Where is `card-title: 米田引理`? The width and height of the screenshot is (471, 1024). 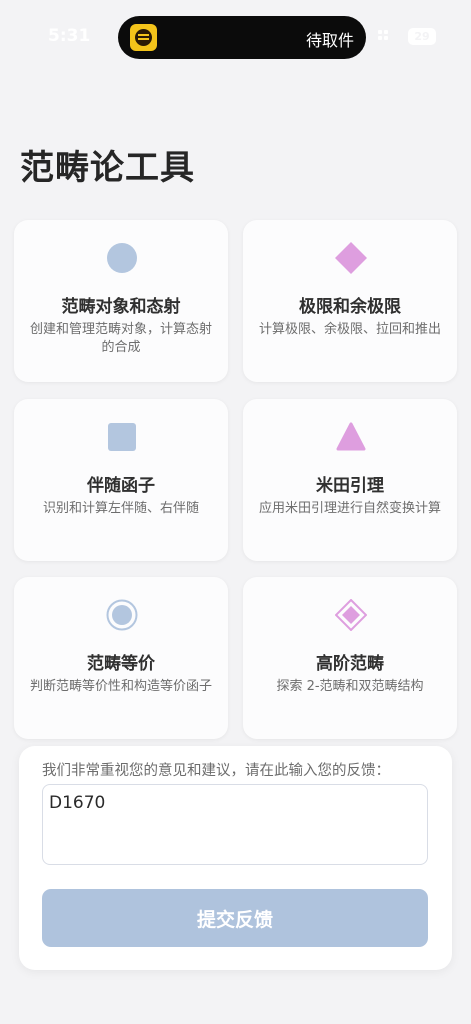
card-title: 米田引理 is located at coordinates (350, 486).